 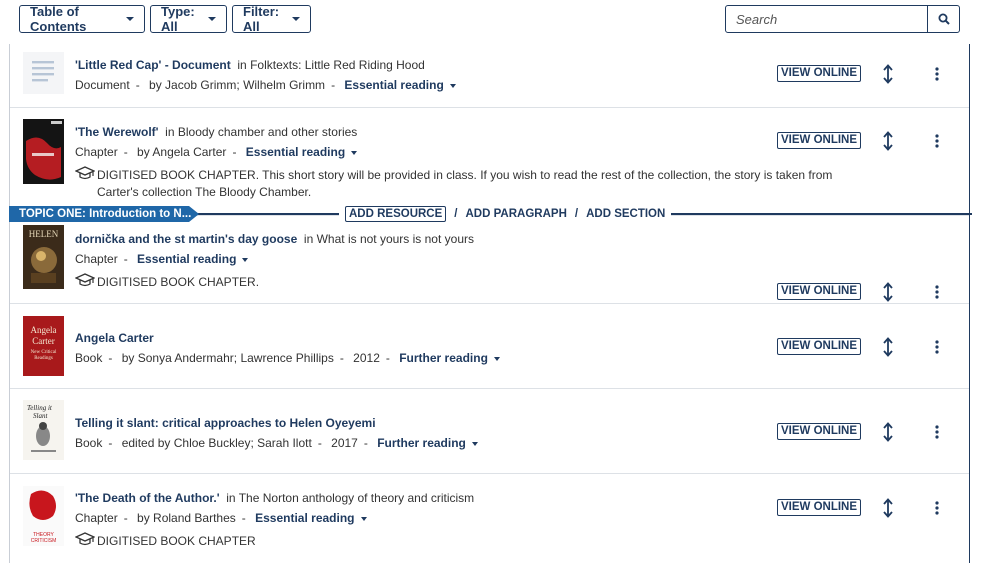 What do you see at coordinates (261, 132) in the screenshot?
I see `item-source: in Bloody chamber and other stories` at bounding box center [261, 132].